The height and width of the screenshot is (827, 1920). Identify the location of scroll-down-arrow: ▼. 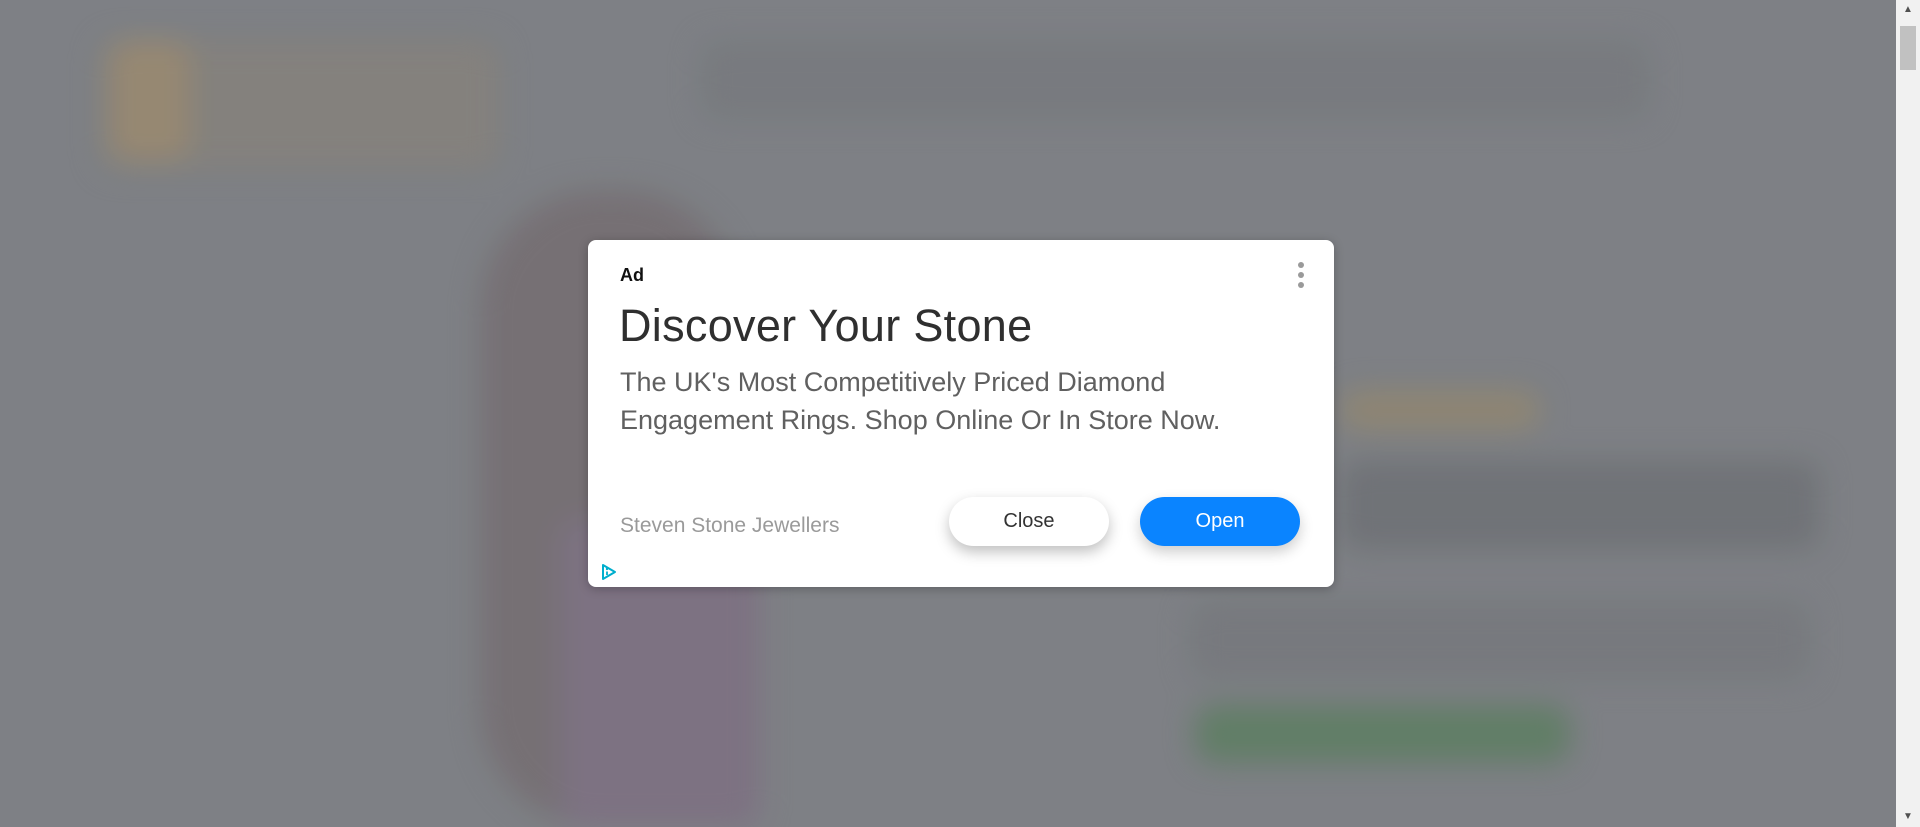
(1908, 817).